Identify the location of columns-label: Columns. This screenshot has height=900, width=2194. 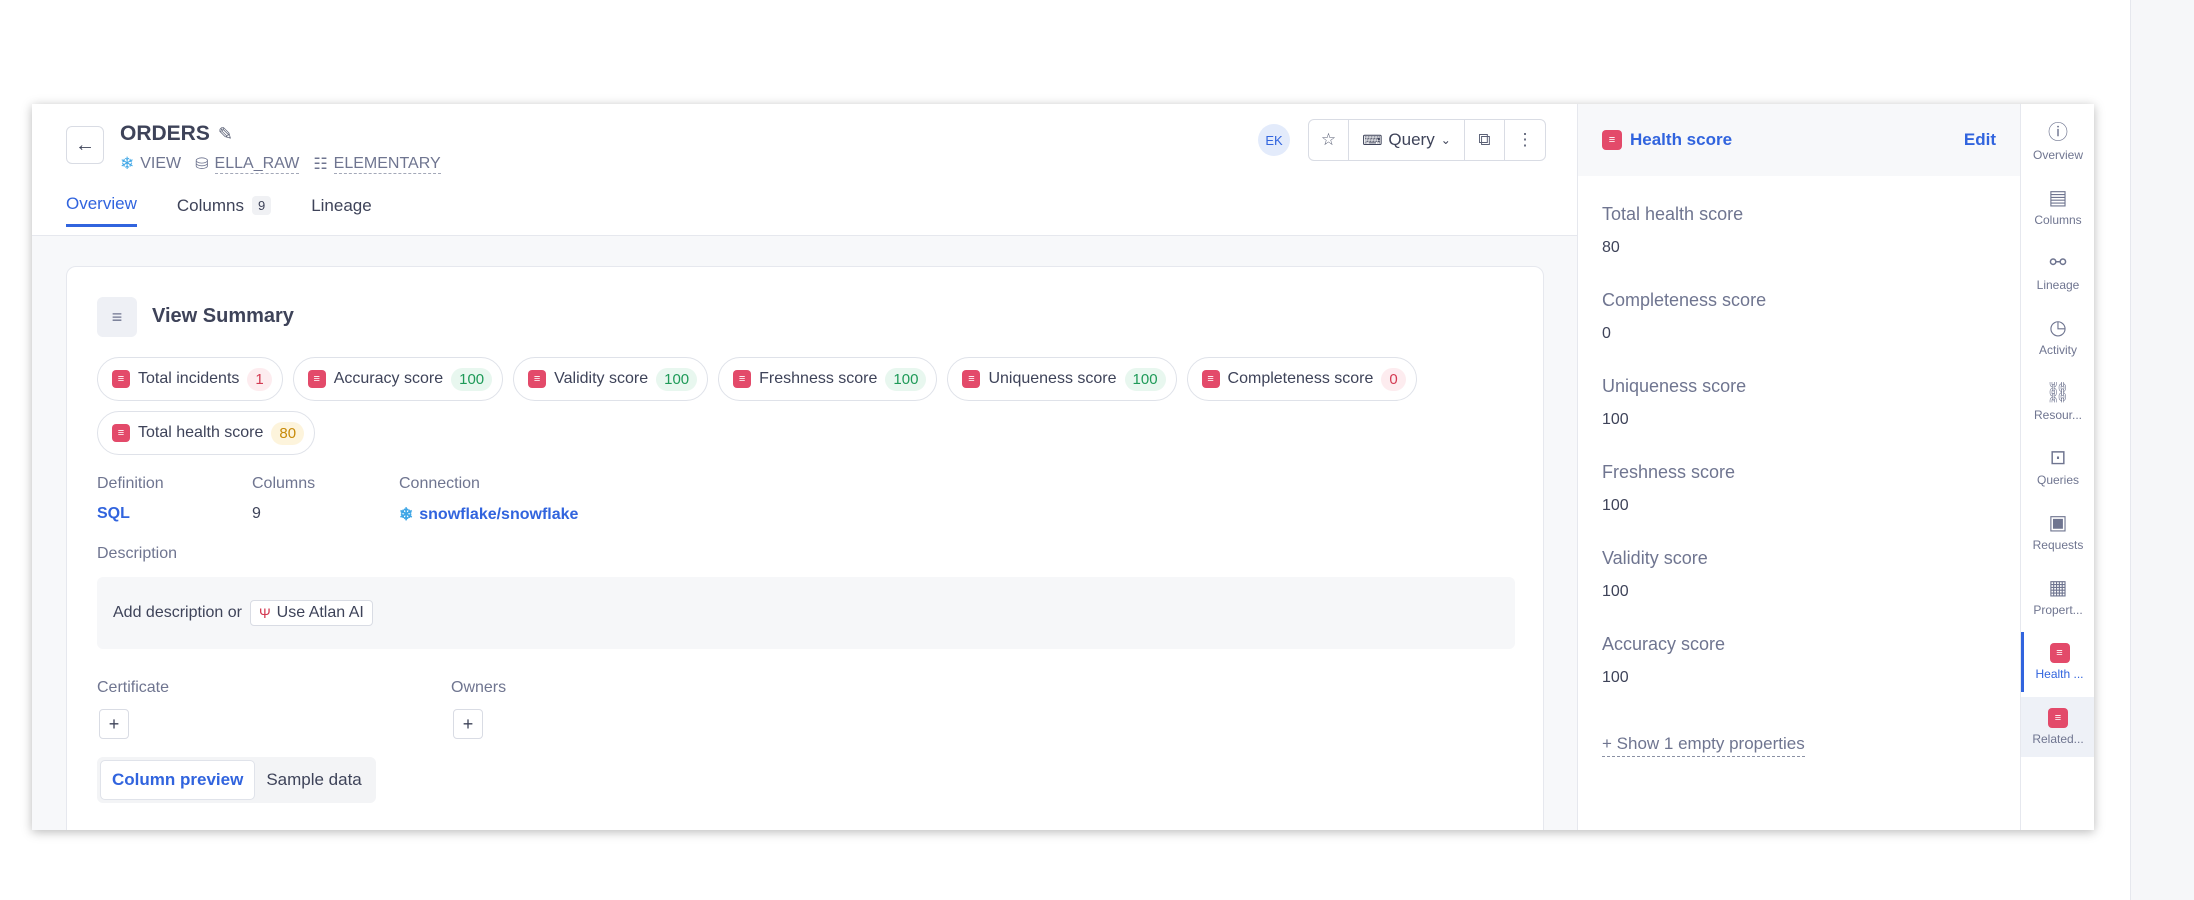
(284, 483).